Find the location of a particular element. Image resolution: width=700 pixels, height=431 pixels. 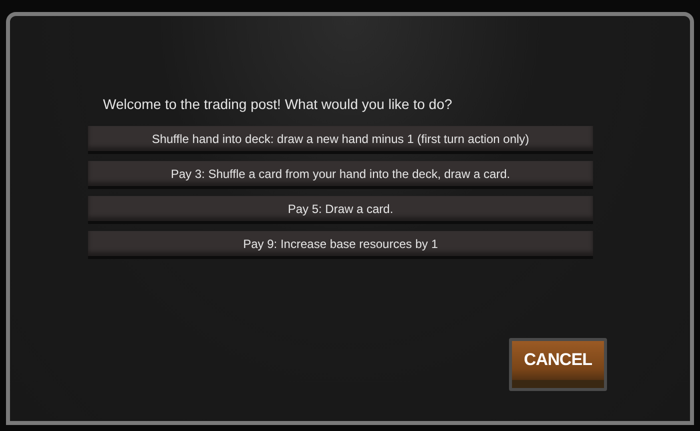

trade-option-button: Shuffle hand into deck: draw a new hand minus 1 (first turn action only) is located at coordinates (340, 140).